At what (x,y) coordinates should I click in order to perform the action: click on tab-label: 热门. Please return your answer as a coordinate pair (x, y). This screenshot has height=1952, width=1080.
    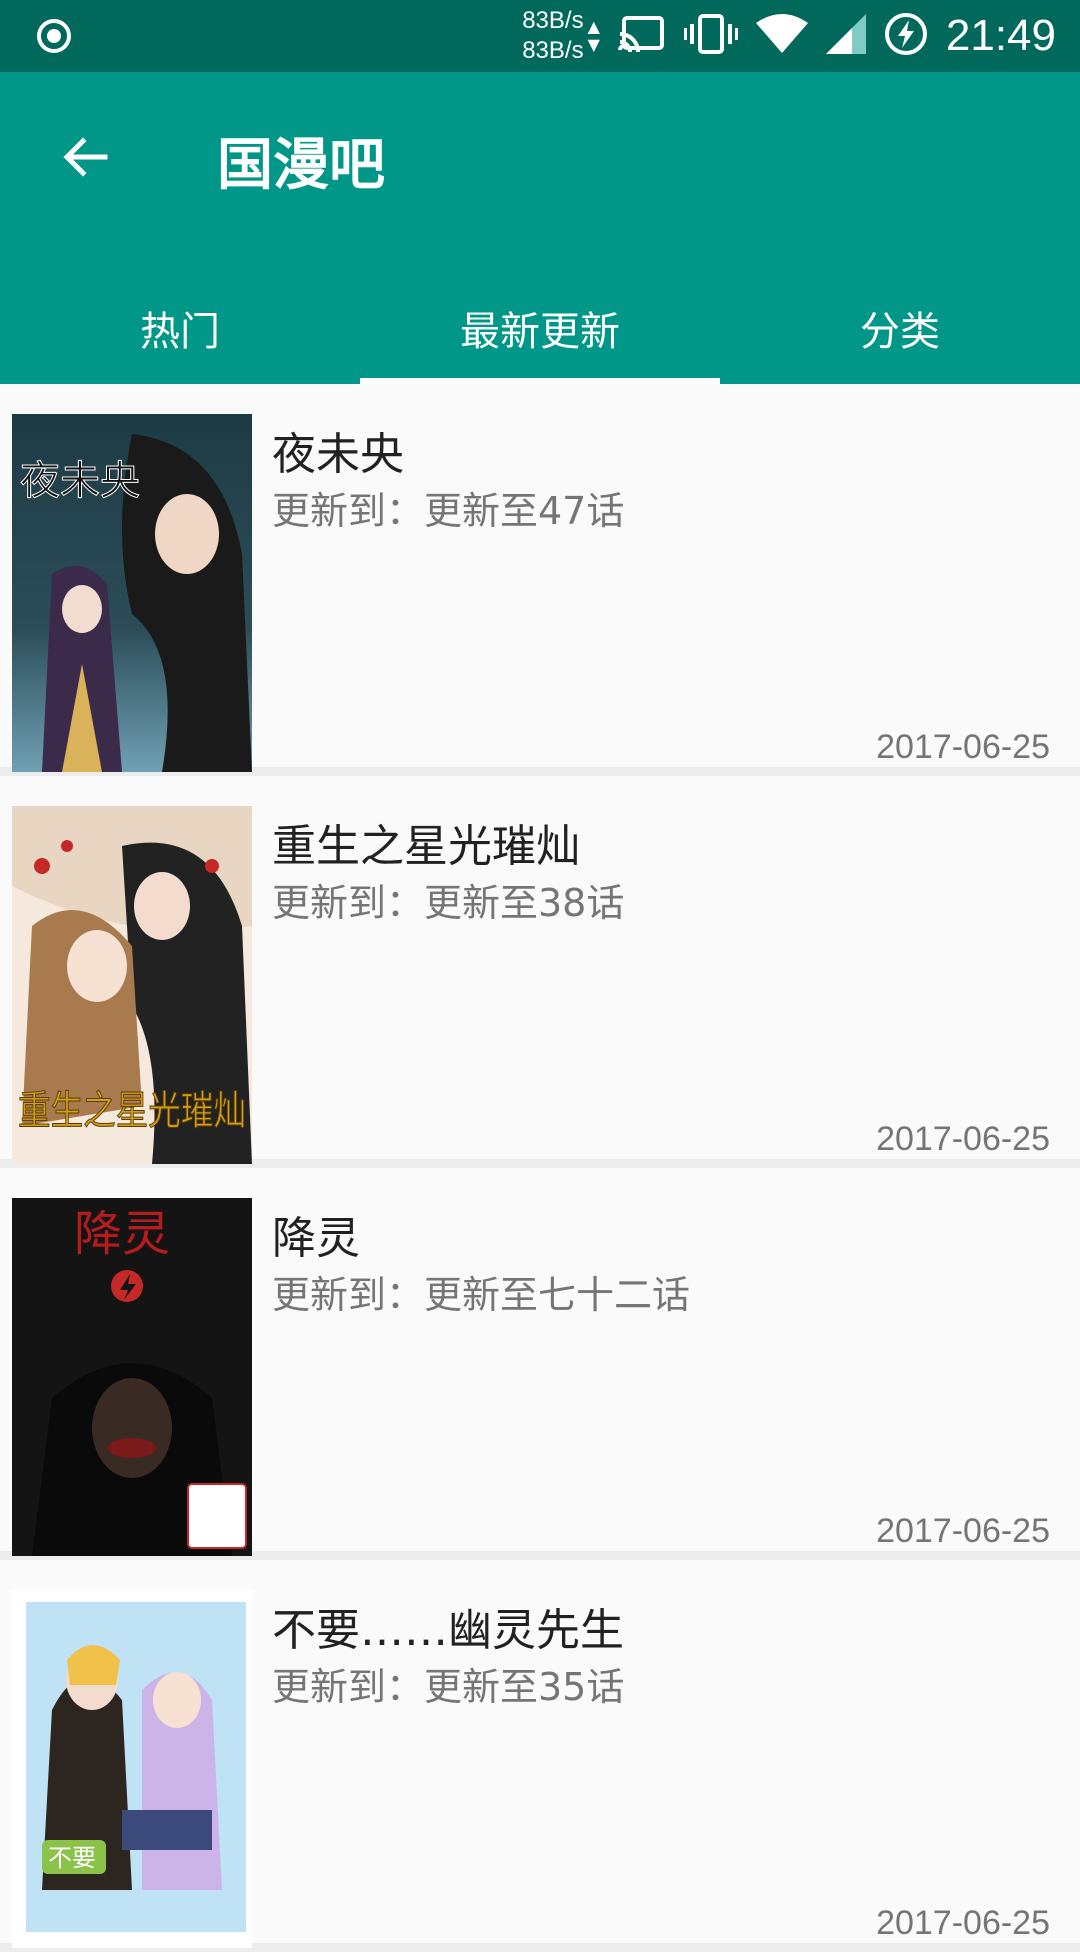
    Looking at the image, I should click on (180, 332).